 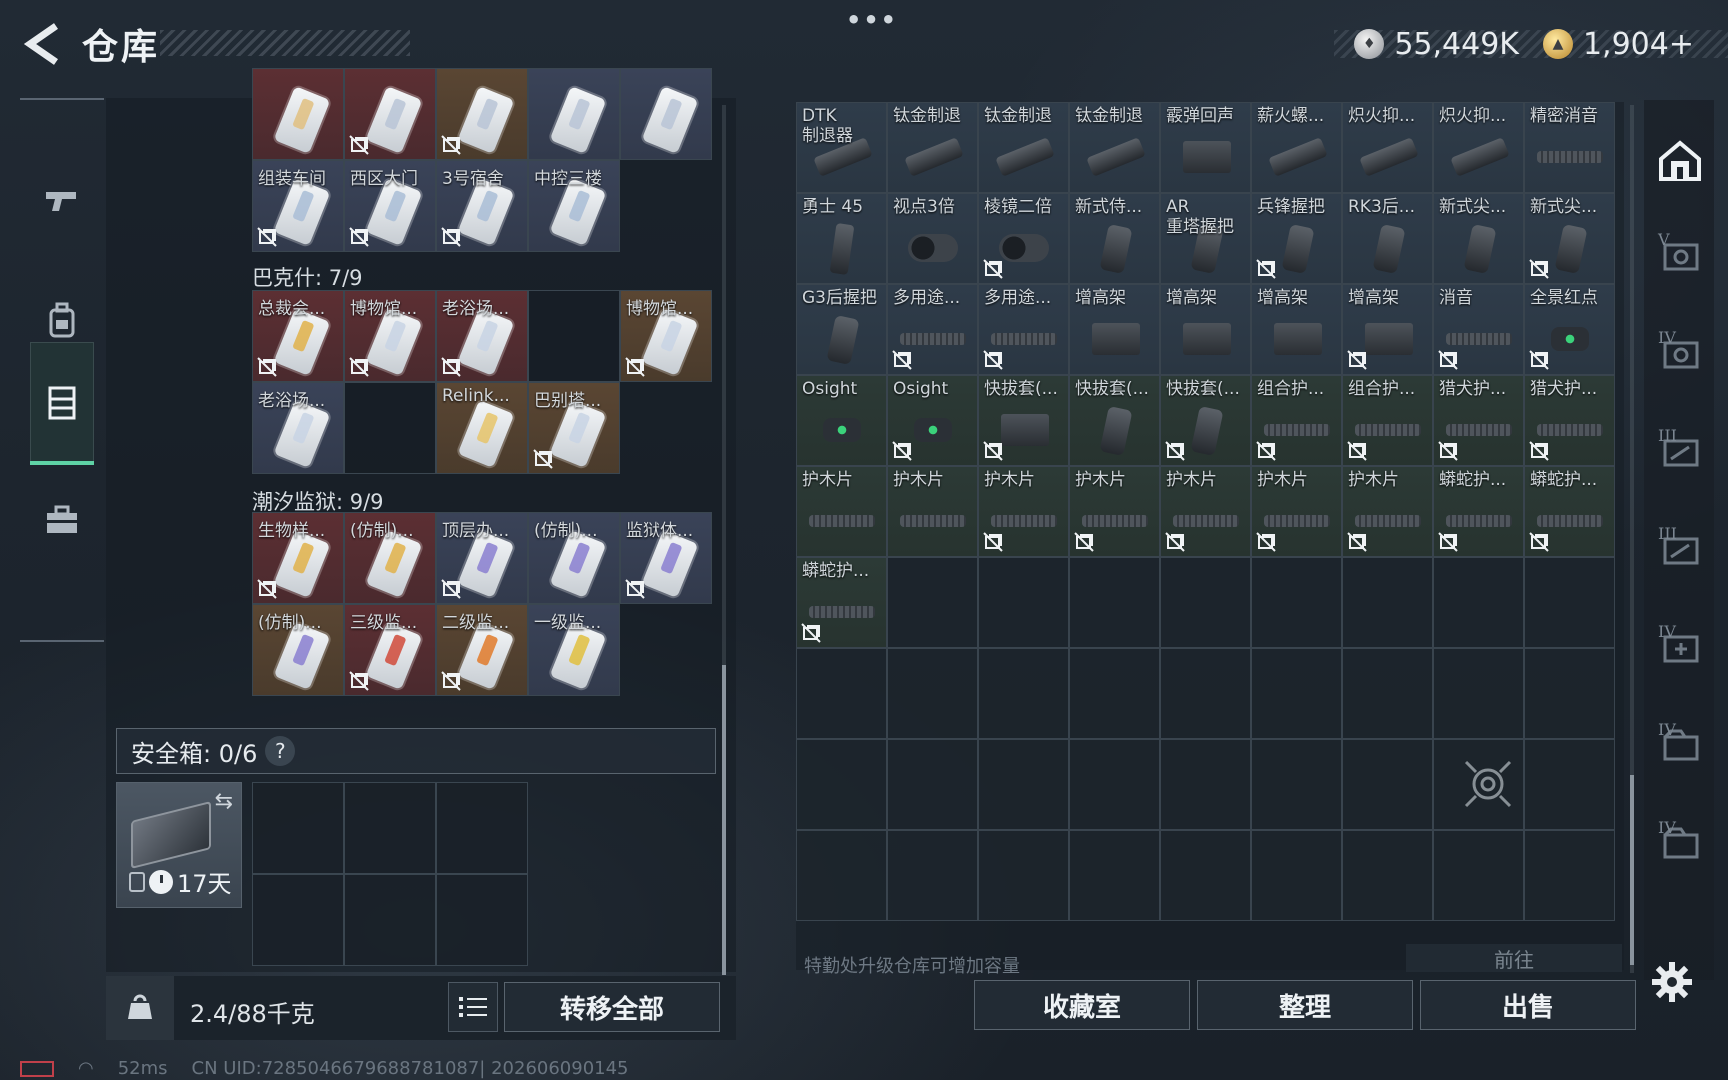 I want to click on key-card-item: 组装车间, so click(x=298, y=206).